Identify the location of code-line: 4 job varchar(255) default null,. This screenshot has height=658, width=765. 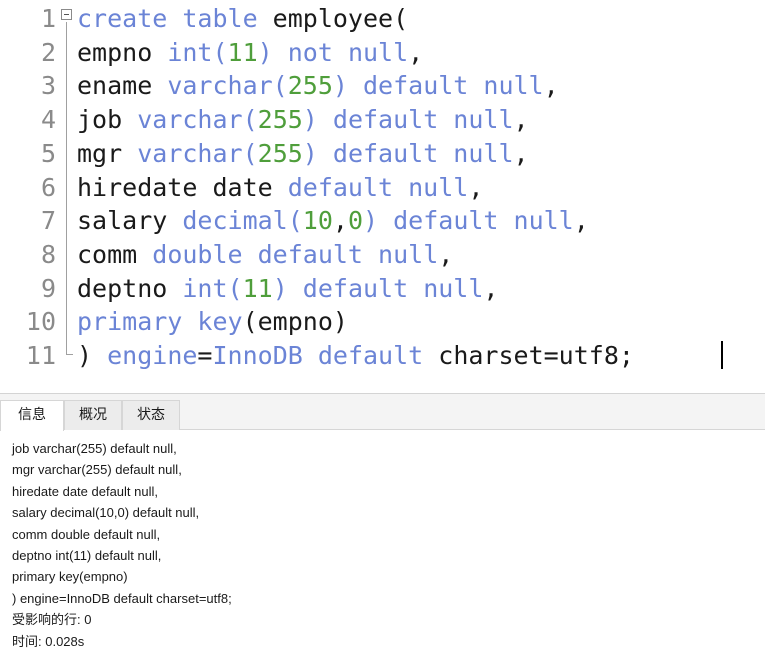
(382, 120).